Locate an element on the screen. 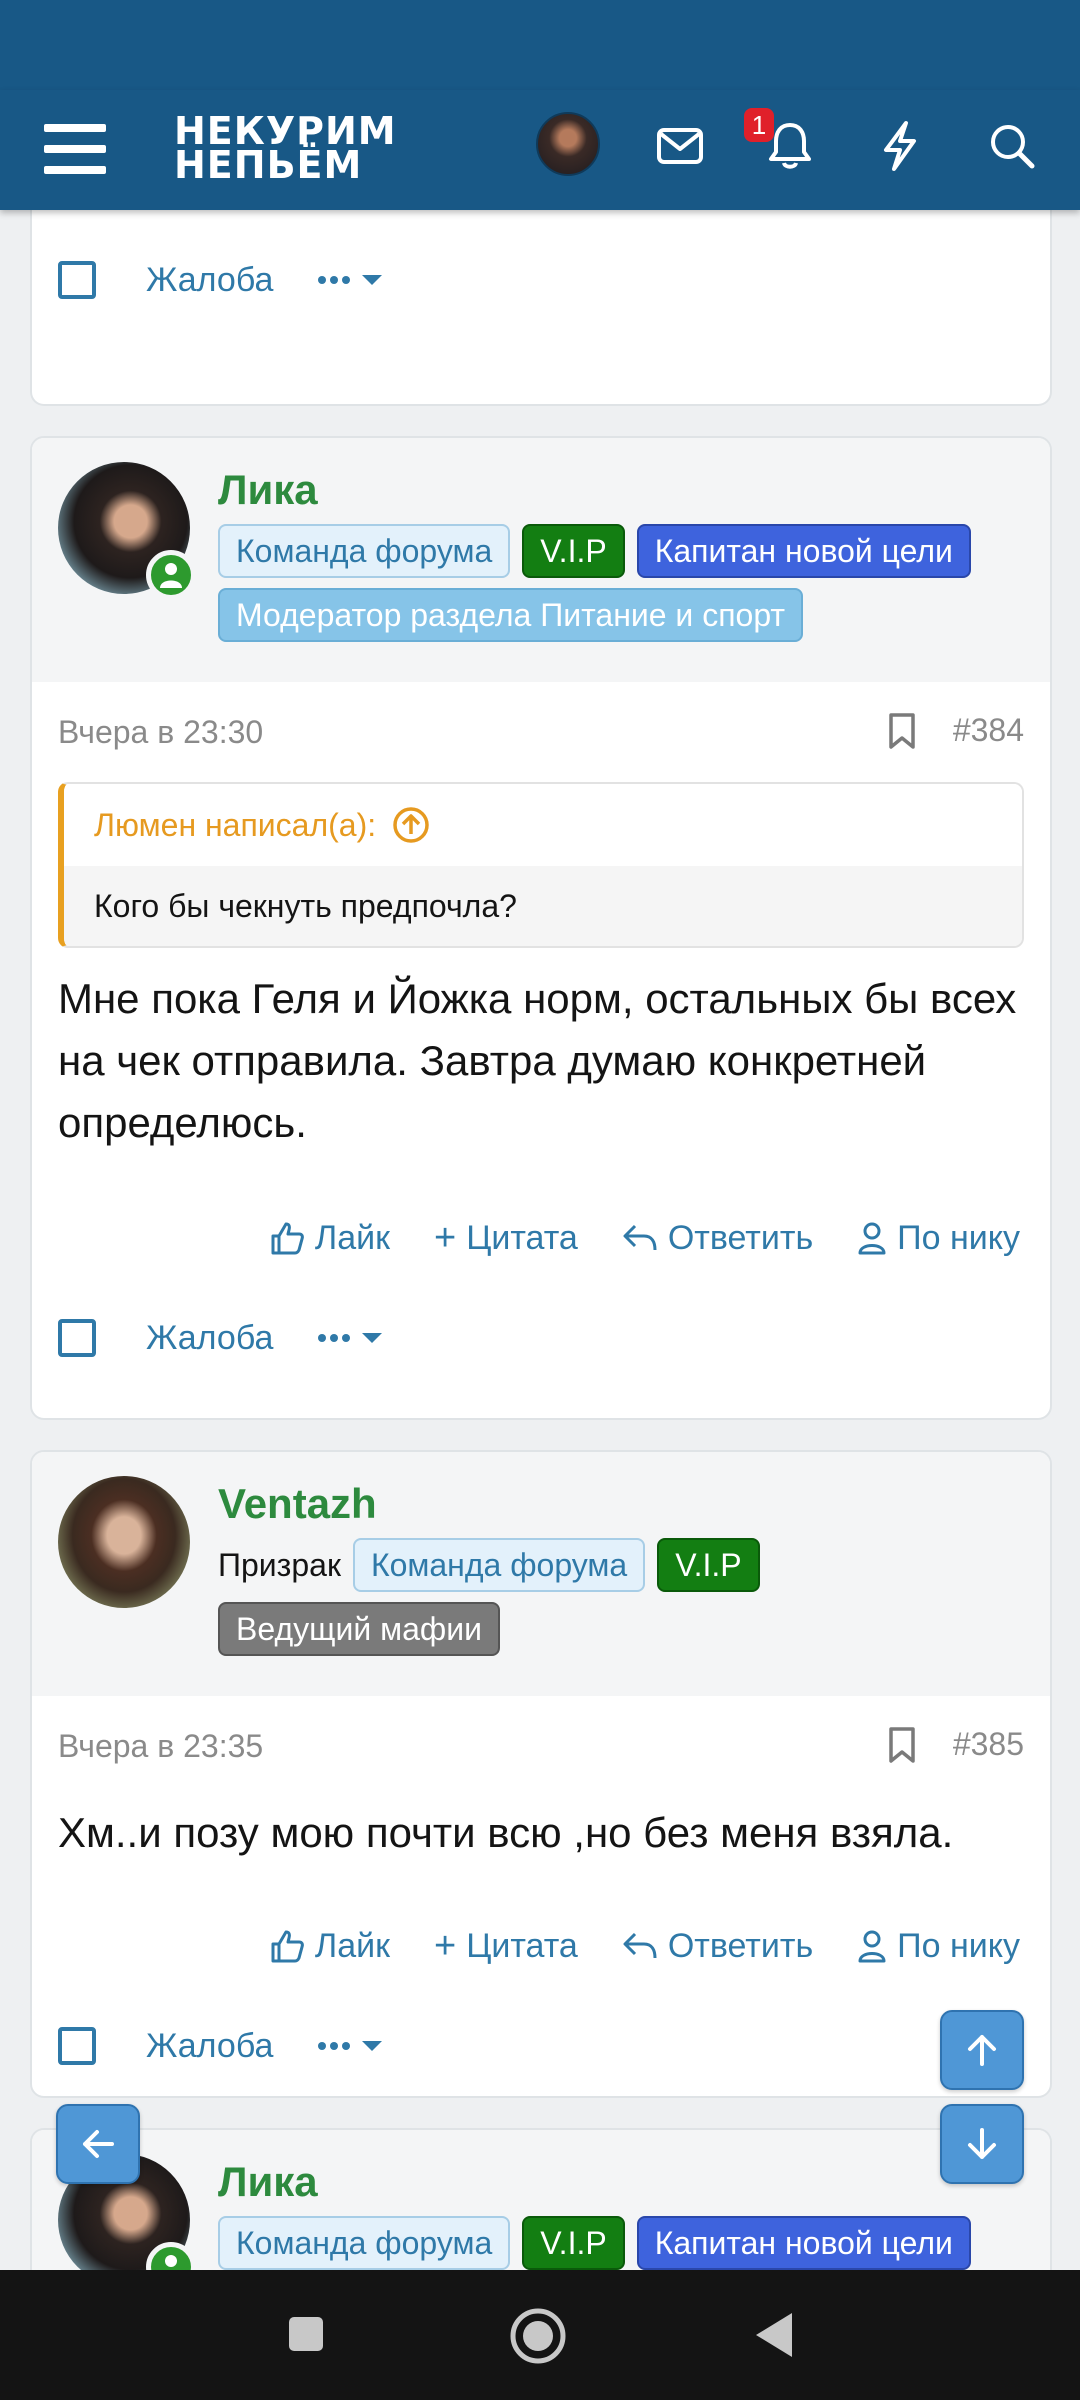 The width and height of the screenshot is (1080, 2400). avatar is located at coordinates (124, 1542).